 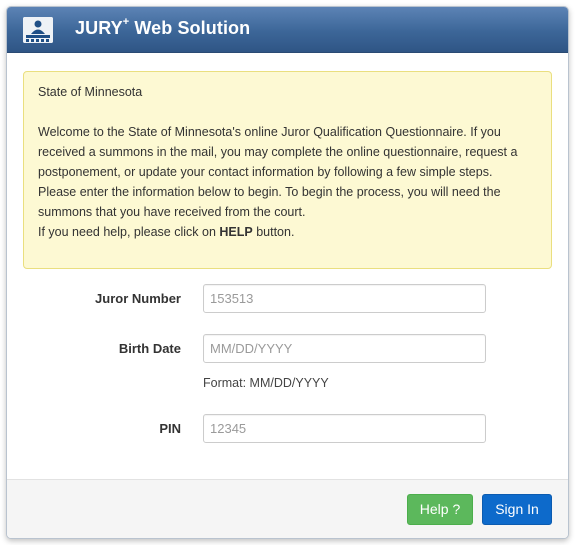 What do you see at coordinates (440, 509) in the screenshot?
I see `help-button: Help ?` at bounding box center [440, 509].